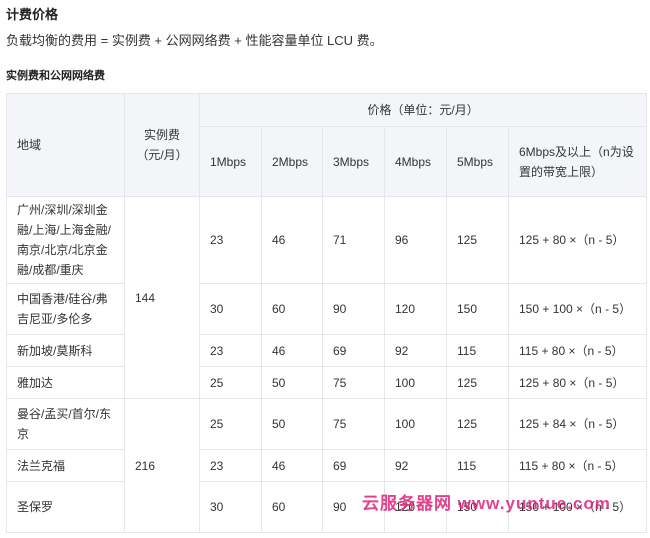 This screenshot has width=650, height=538. Describe the element at coordinates (353, 309) in the screenshot. I see `price-cell: 90` at that location.